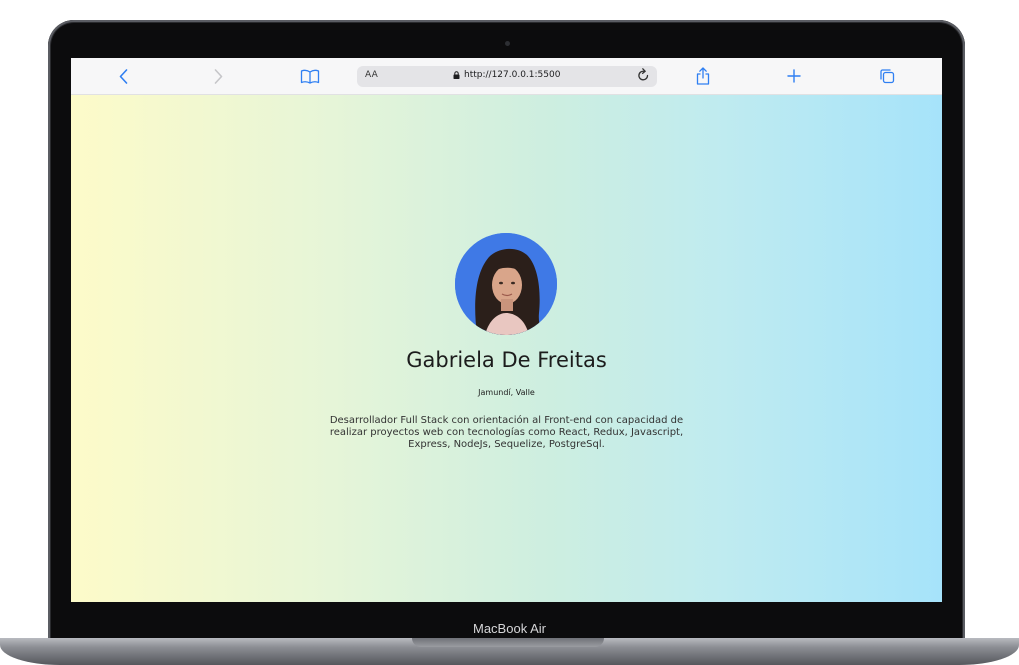  What do you see at coordinates (371, 75) in the screenshot?
I see `text-size-button: AA` at bounding box center [371, 75].